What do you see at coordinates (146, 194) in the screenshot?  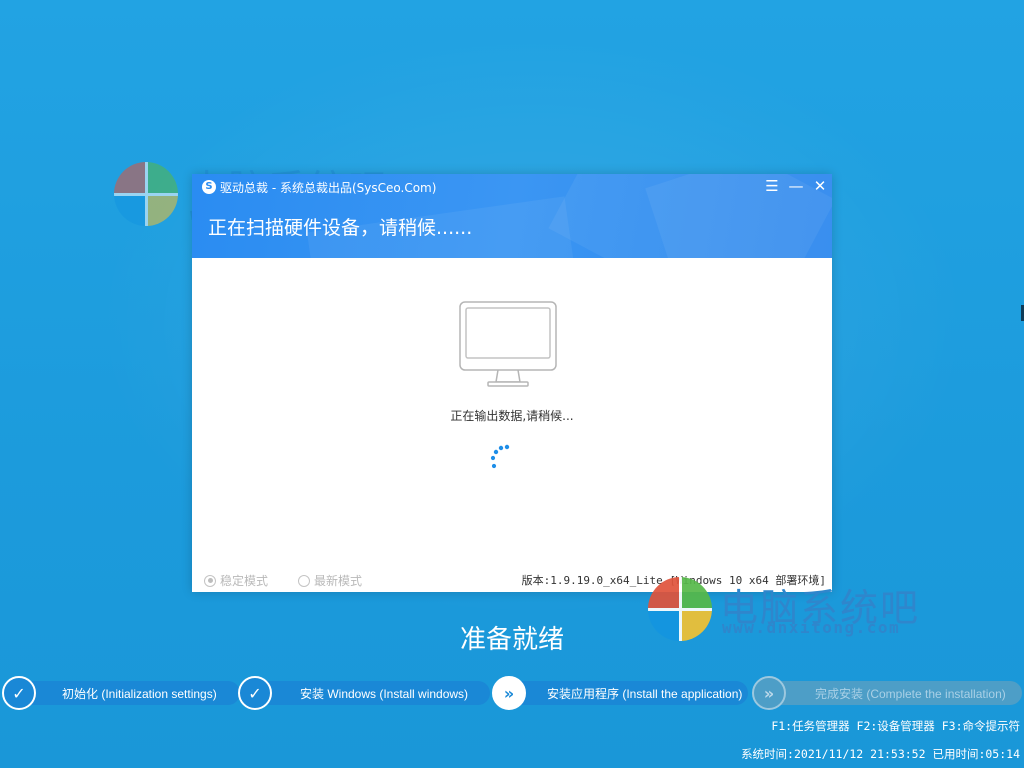 I see `watermark-logo-top` at bounding box center [146, 194].